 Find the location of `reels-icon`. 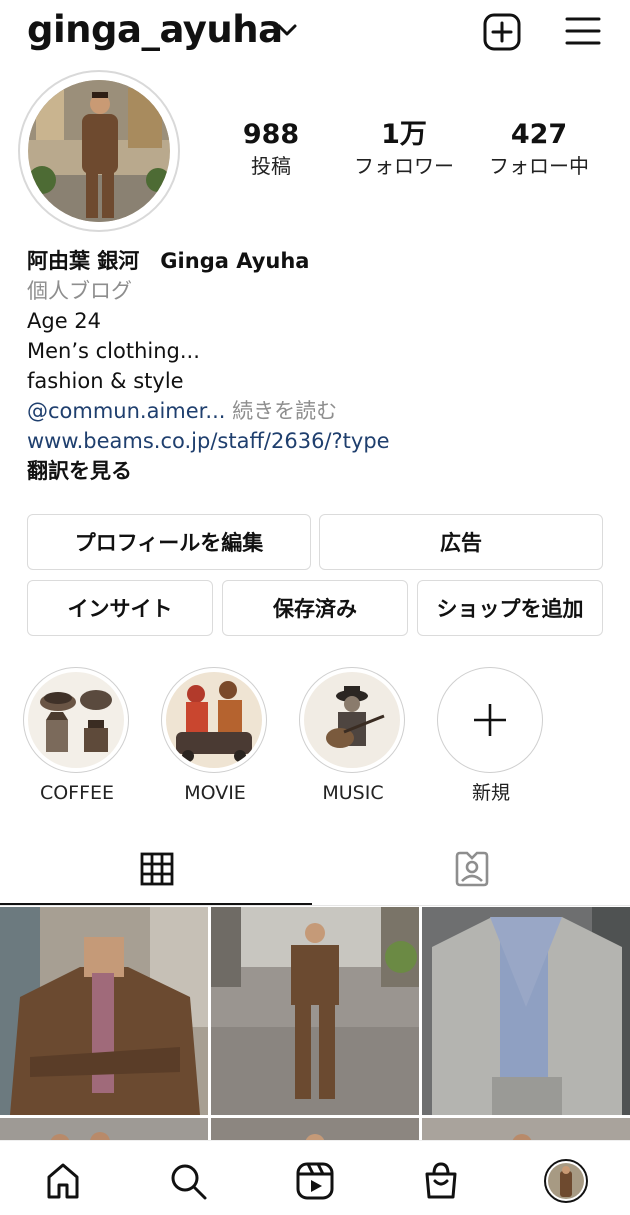

reels-icon is located at coordinates (315, 1181).